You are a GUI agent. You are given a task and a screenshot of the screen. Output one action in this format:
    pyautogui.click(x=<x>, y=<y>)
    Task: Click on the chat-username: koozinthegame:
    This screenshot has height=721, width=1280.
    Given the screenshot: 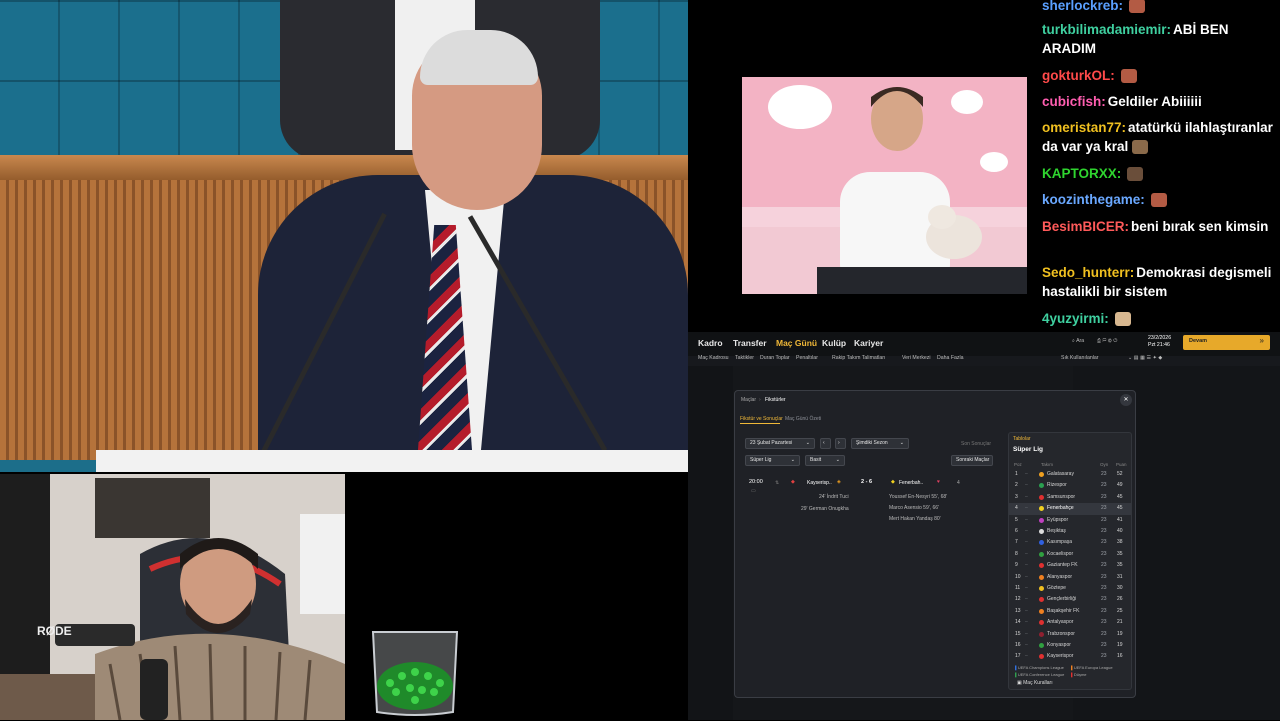 What is the action you would take?
    pyautogui.click(x=1093, y=199)
    